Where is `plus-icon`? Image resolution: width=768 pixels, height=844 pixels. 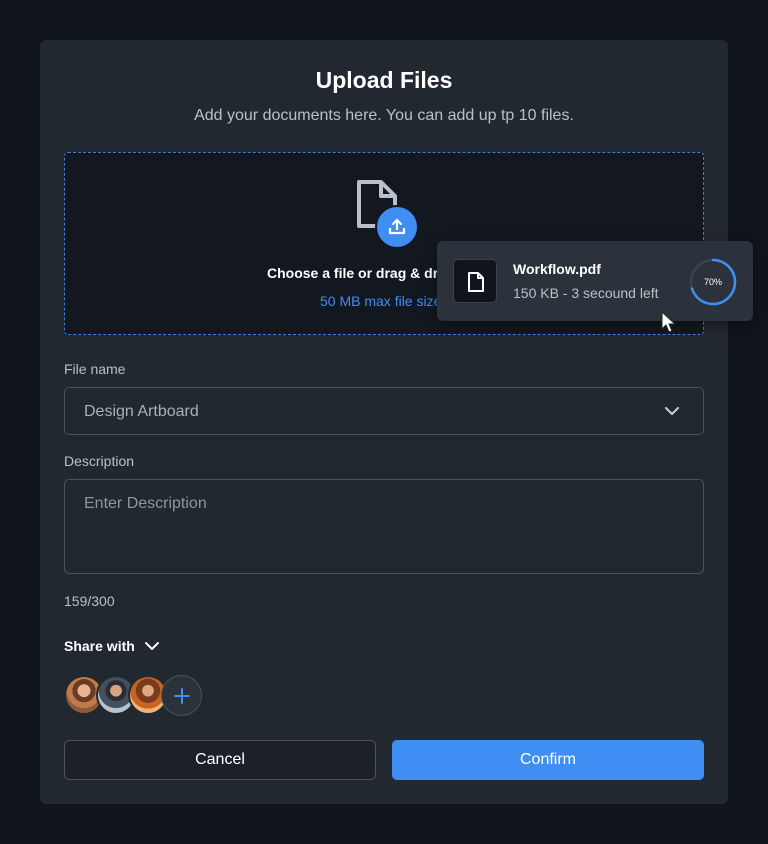
plus-icon is located at coordinates (182, 696).